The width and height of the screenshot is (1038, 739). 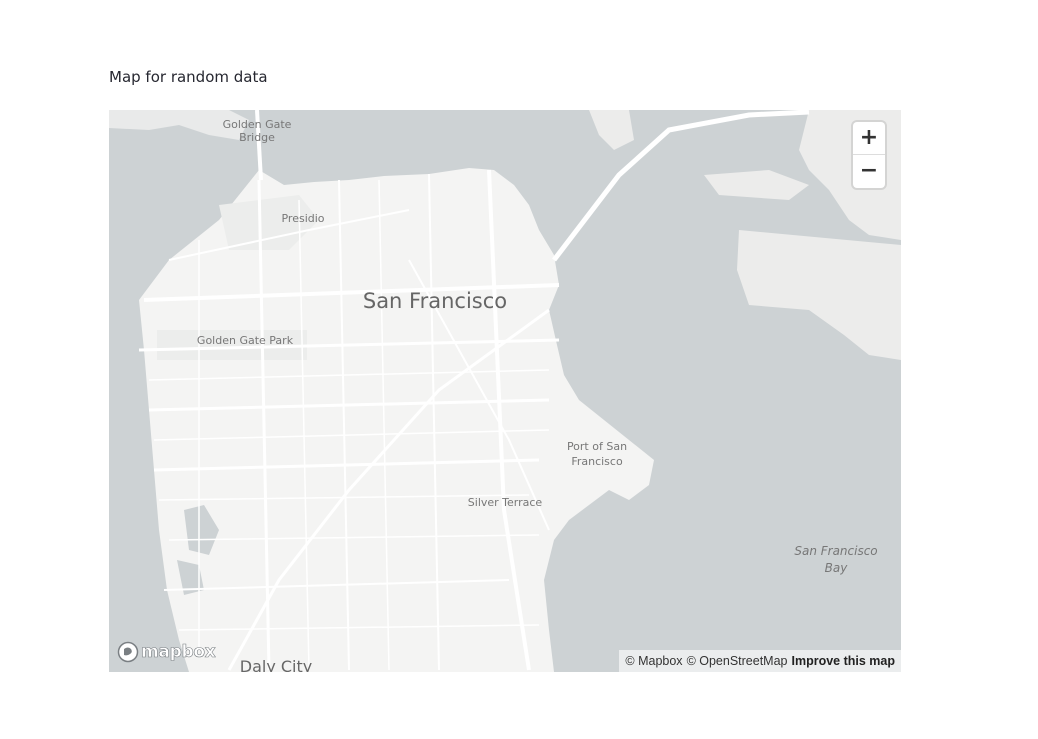 I want to click on label-sf-bay-1: San Francisco, so click(x=835, y=551).